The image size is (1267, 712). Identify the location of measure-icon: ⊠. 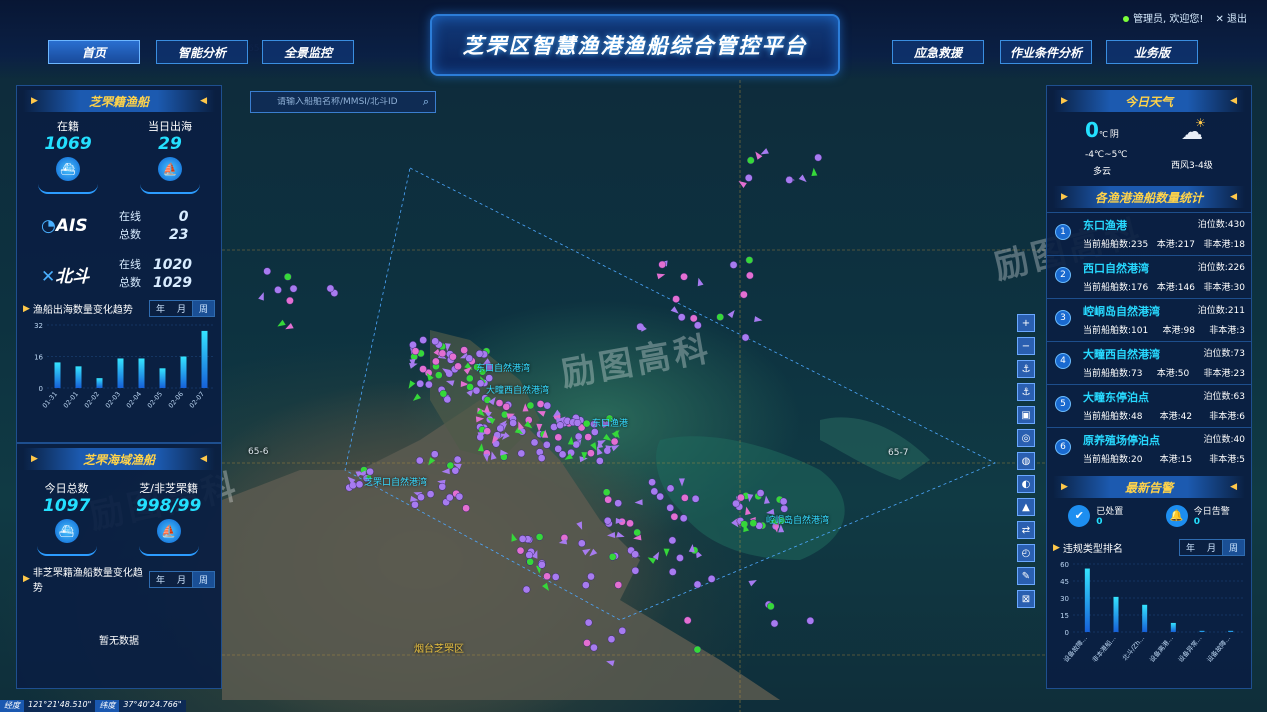
(1026, 599).